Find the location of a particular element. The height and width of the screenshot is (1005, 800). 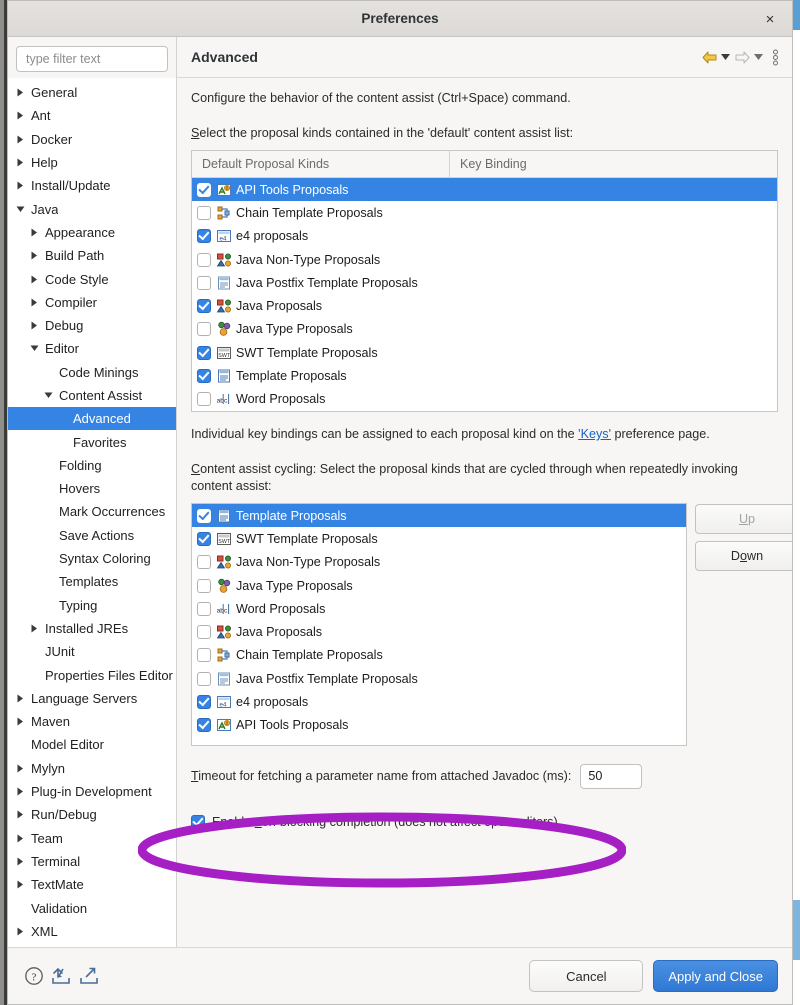

sidebar-item-properties-files-editor: Properties Files Editor is located at coordinates (92, 674).